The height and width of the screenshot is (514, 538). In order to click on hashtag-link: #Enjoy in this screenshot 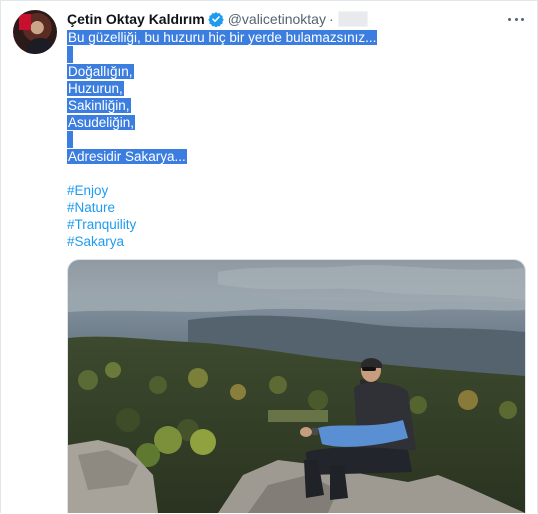, I will do `click(101, 190)`.